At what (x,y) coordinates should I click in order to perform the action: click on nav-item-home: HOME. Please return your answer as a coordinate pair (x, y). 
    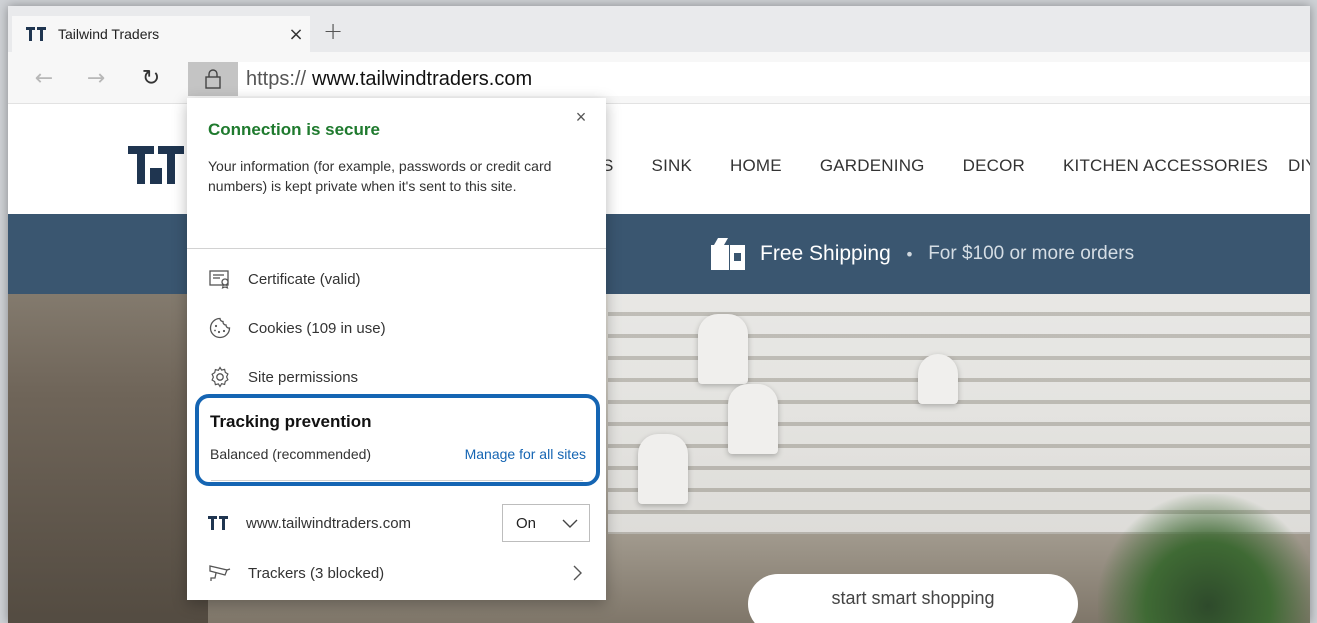
    Looking at the image, I should click on (756, 166).